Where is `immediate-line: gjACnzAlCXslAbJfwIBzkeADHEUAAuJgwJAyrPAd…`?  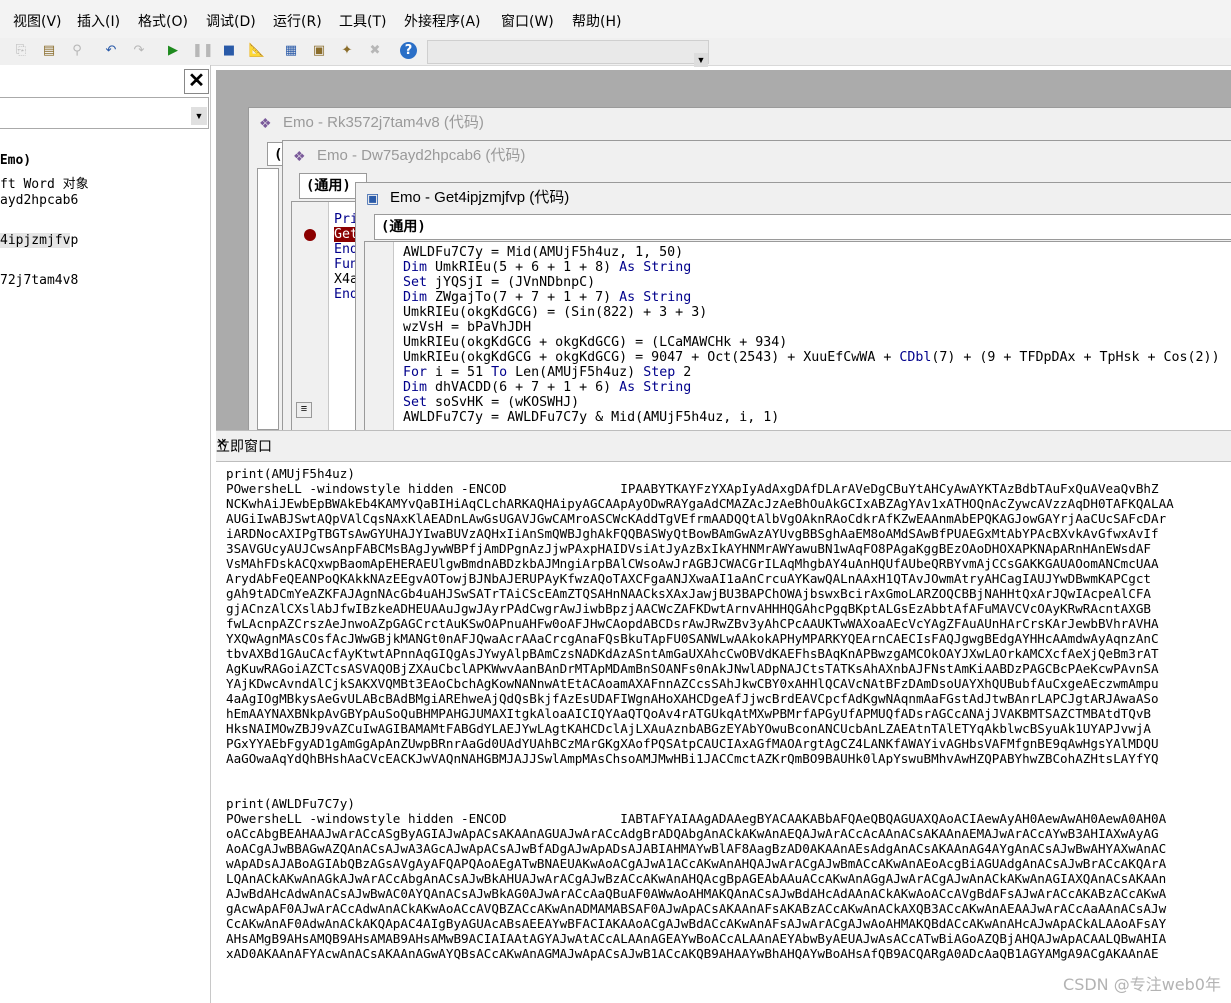 immediate-line: gjACnzAlCXslAbJfwIBzkeADHEUAAuJgwJAyrPAd… is located at coordinates (689, 608).